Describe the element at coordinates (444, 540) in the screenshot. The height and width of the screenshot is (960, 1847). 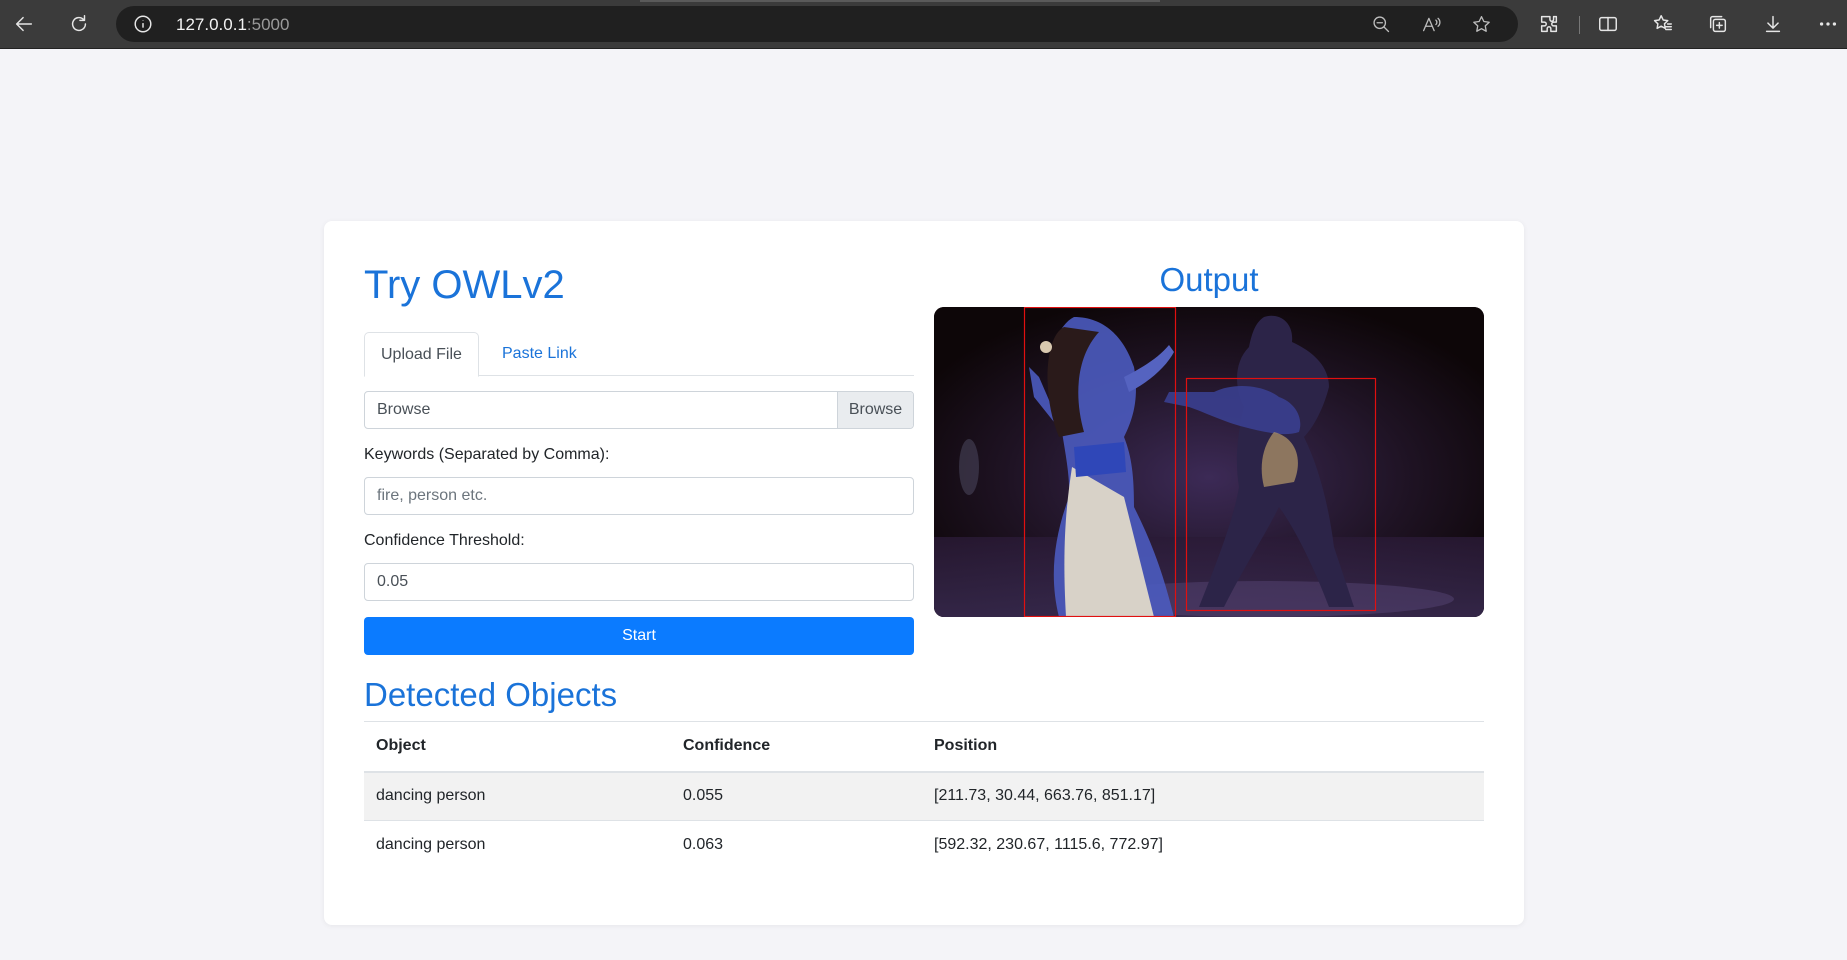
I see `threshold-label: Confidence Threshold:` at that location.